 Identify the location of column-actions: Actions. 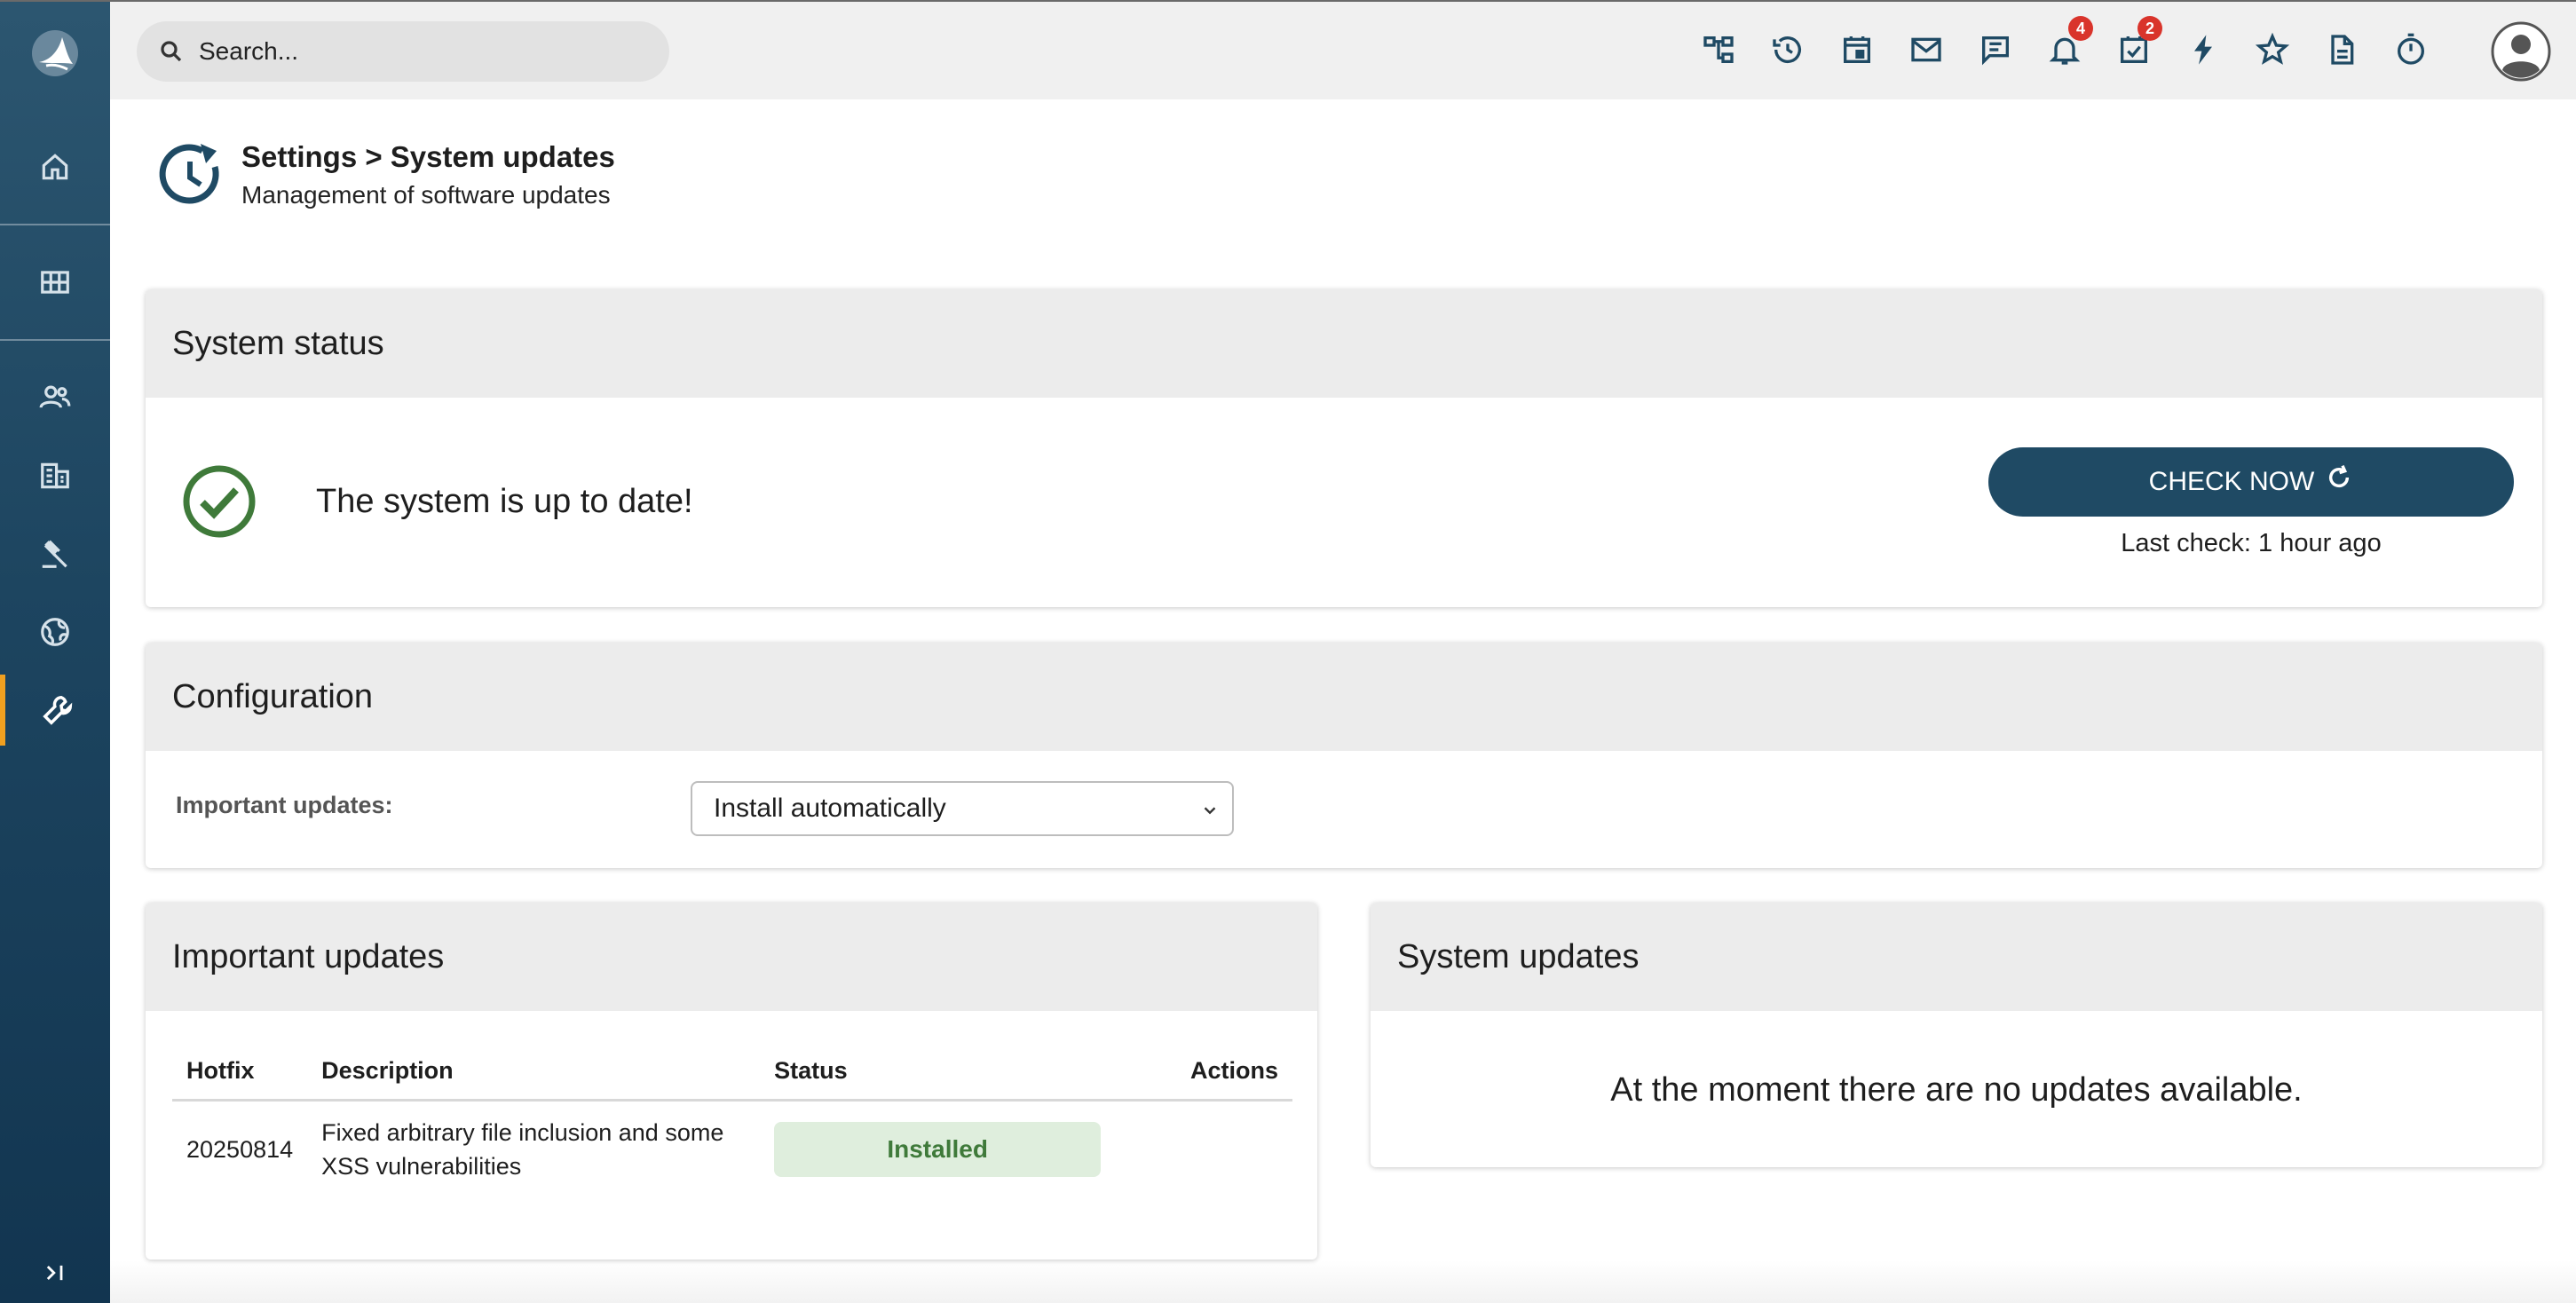
(1203, 1076).